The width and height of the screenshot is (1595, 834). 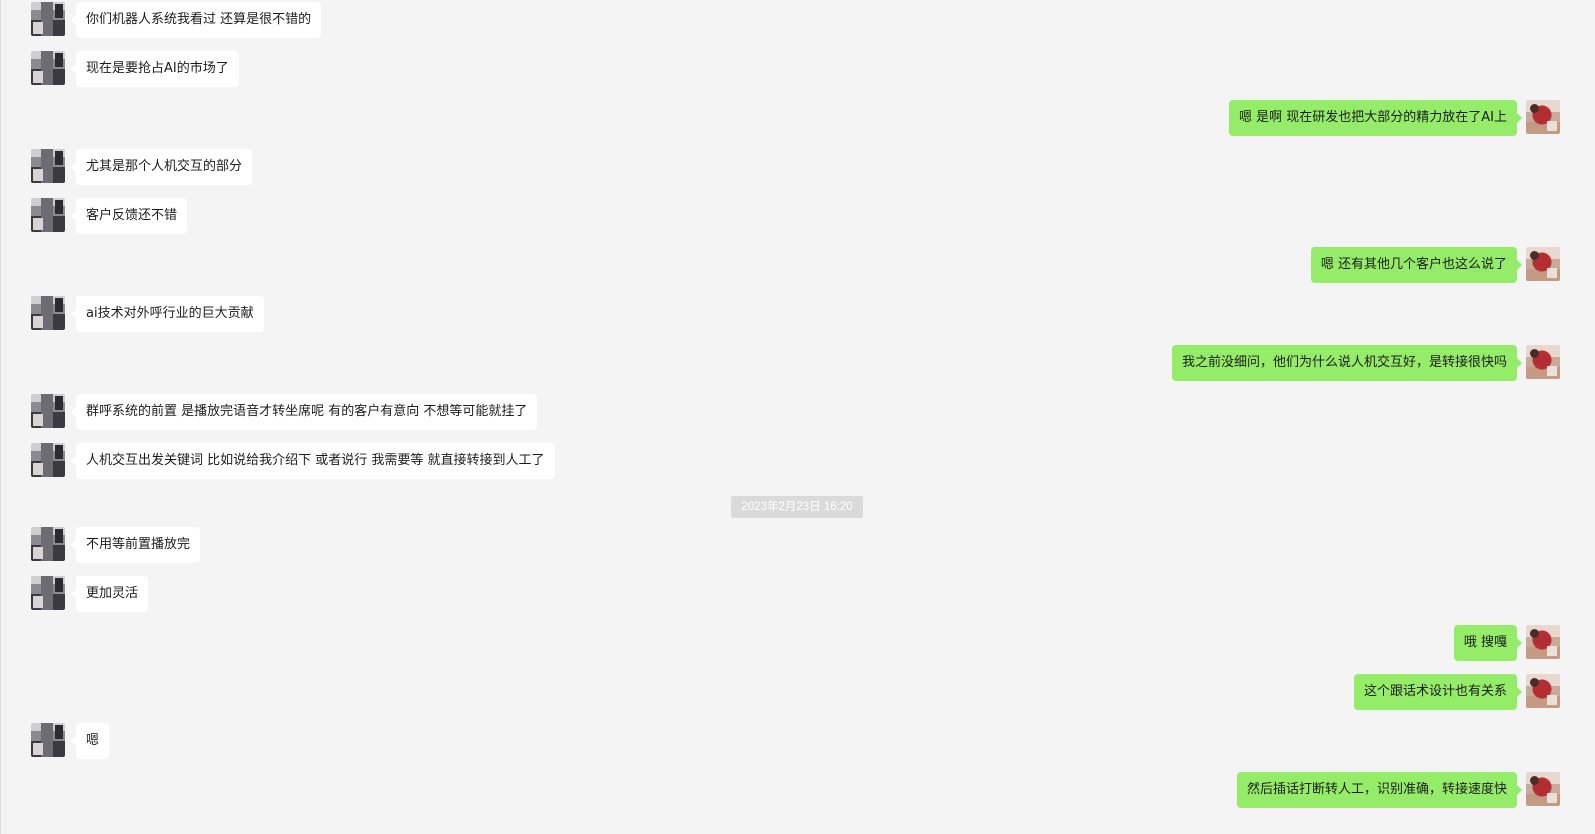 I want to click on message-bubble: 我之前没细问，他们为什么说人机交互好，是转接很快吗, so click(x=1347, y=363).